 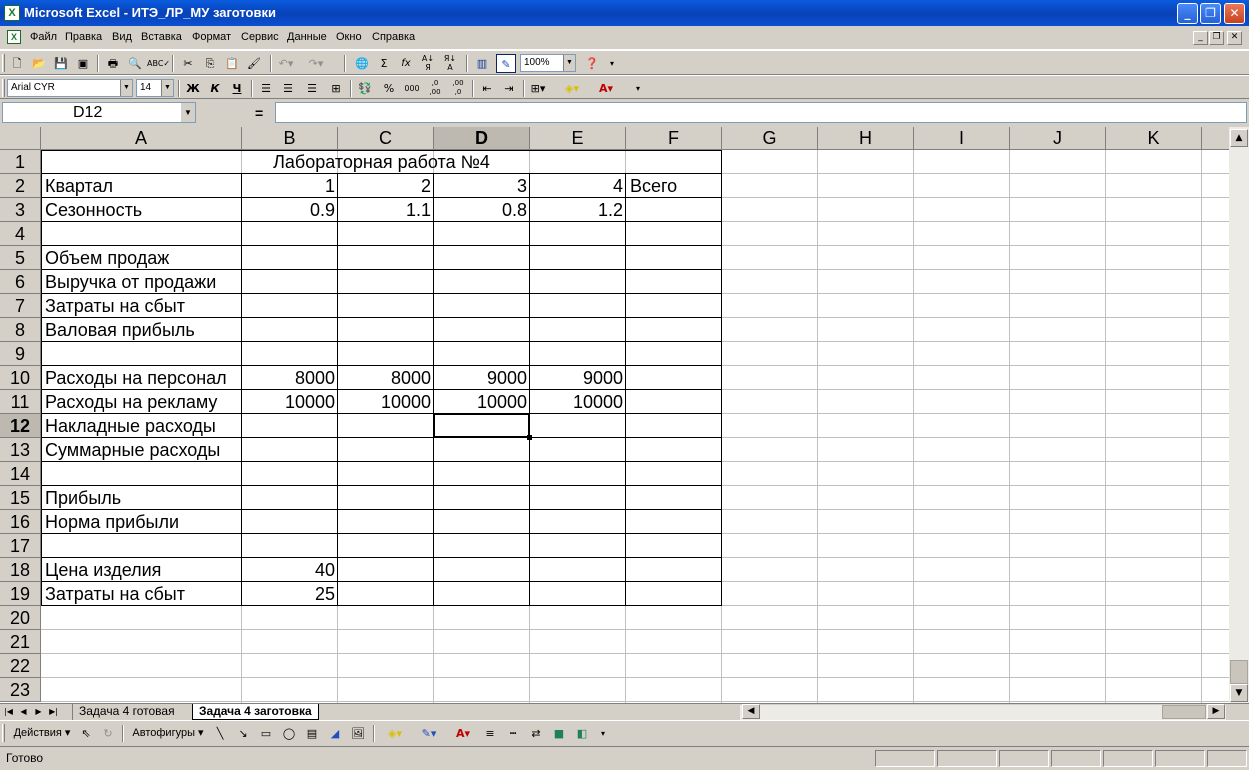 What do you see at coordinates (266, 733) in the screenshot?
I see `rectangle-icon: ▭` at bounding box center [266, 733].